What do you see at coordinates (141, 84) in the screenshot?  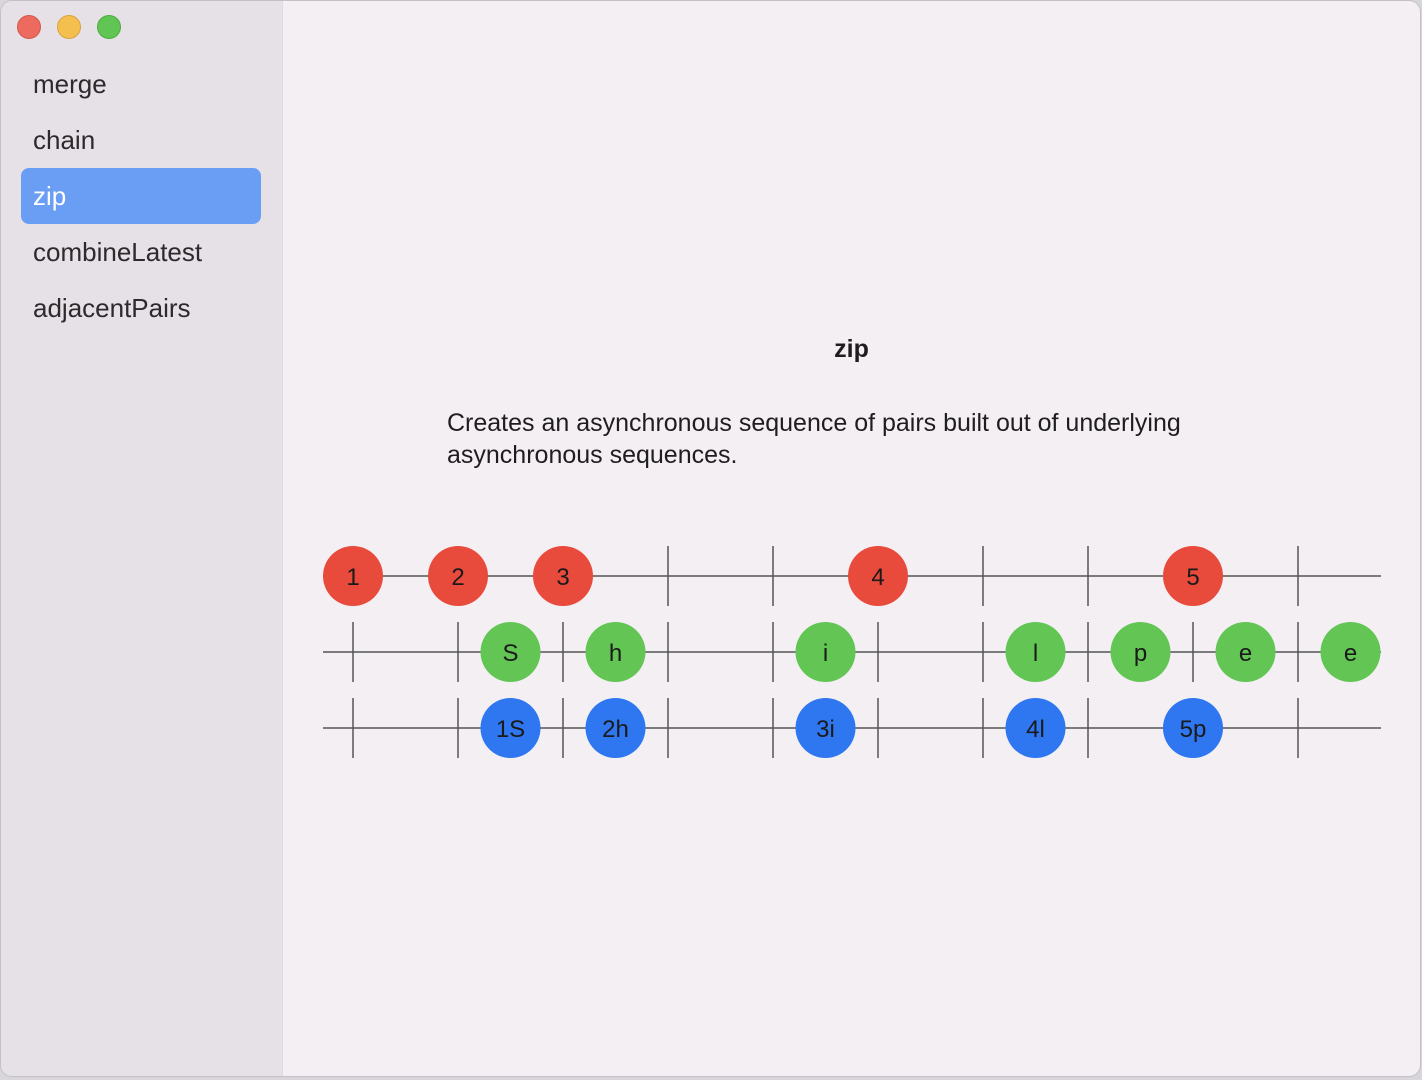 I see `sidebar-item-merge: merge` at bounding box center [141, 84].